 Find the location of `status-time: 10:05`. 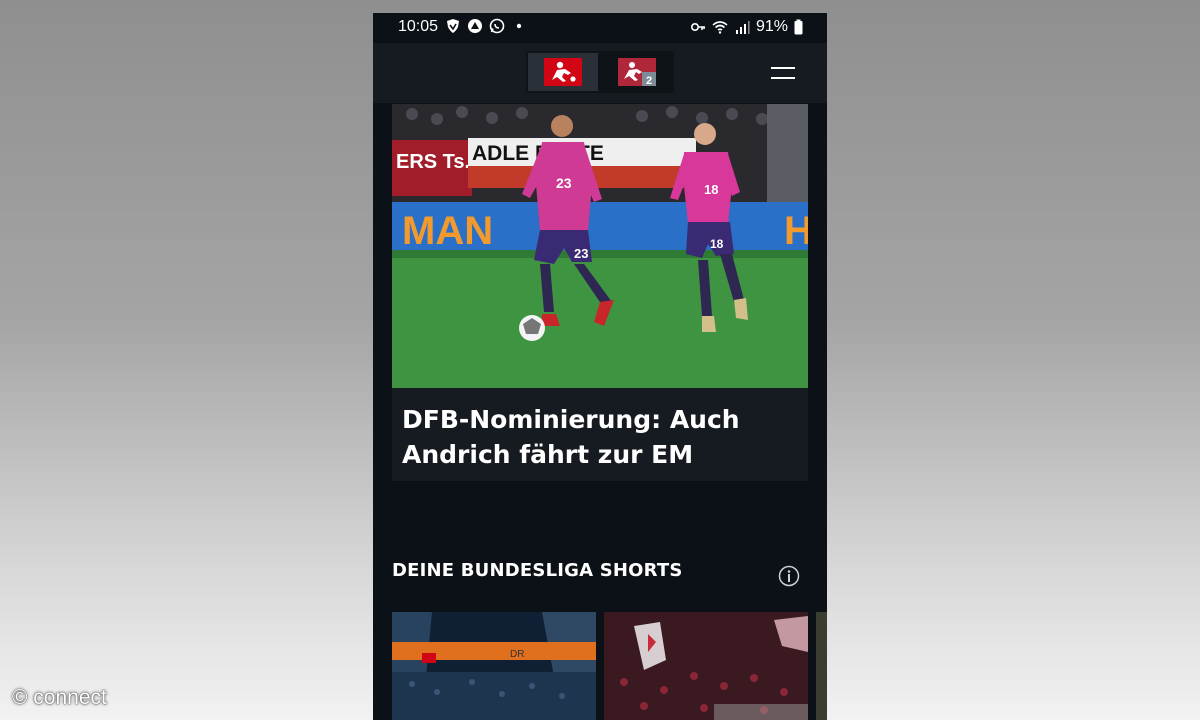

status-time: 10:05 is located at coordinates (418, 26).